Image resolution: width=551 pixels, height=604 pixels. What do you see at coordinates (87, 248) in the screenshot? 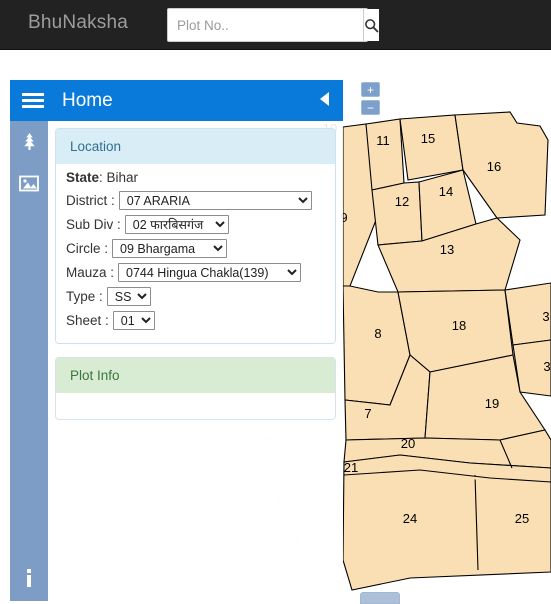
I see `circle-label: Circle :` at bounding box center [87, 248].